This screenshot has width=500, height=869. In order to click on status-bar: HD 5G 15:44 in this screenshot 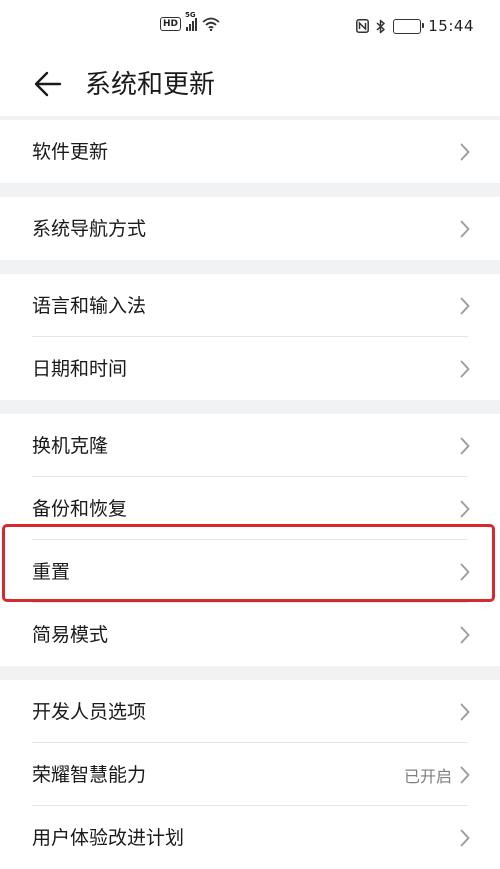, I will do `click(250, 26)`.